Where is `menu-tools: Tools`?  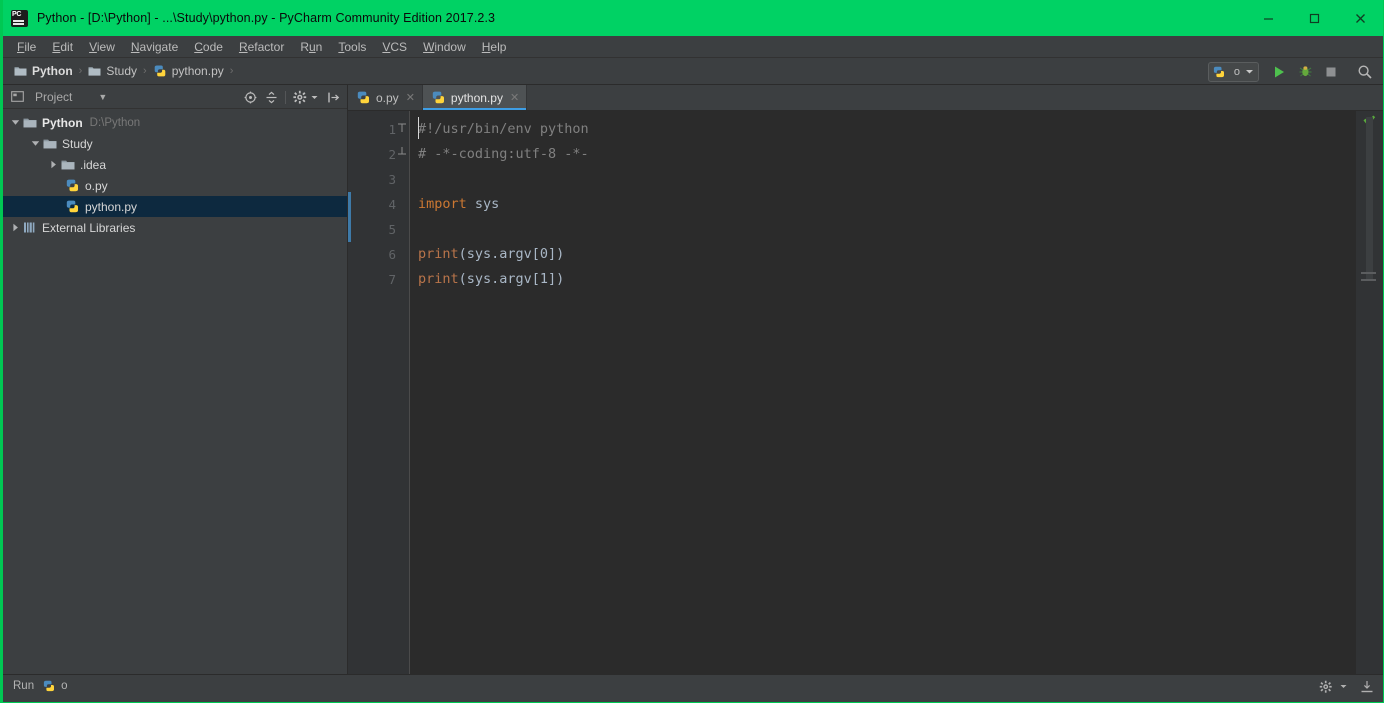 menu-tools: Tools is located at coordinates (352, 47).